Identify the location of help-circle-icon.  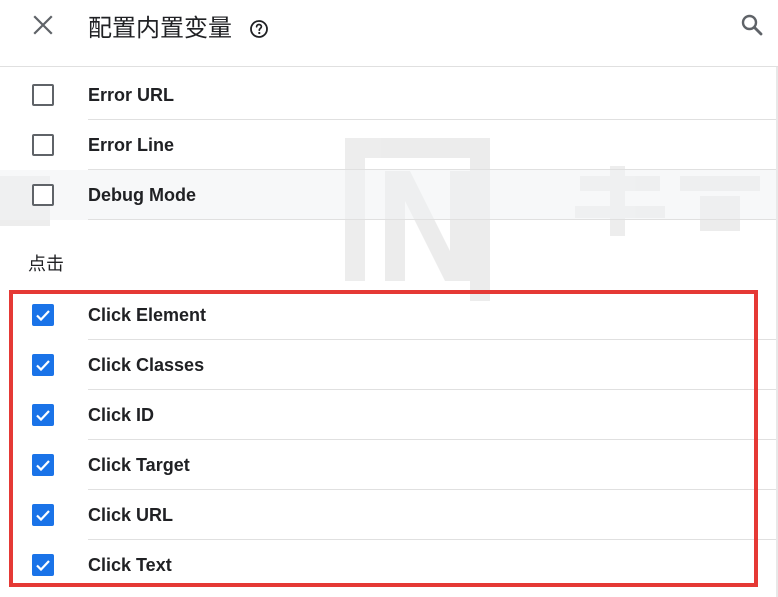
(259, 29).